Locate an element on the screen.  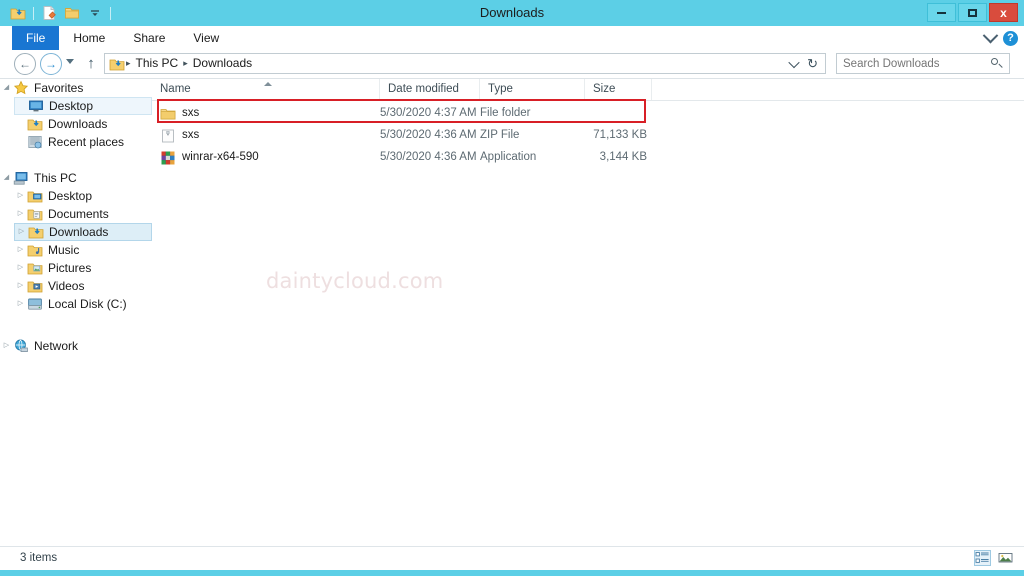
downloads-folder-icon is located at coordinates (18, 13).